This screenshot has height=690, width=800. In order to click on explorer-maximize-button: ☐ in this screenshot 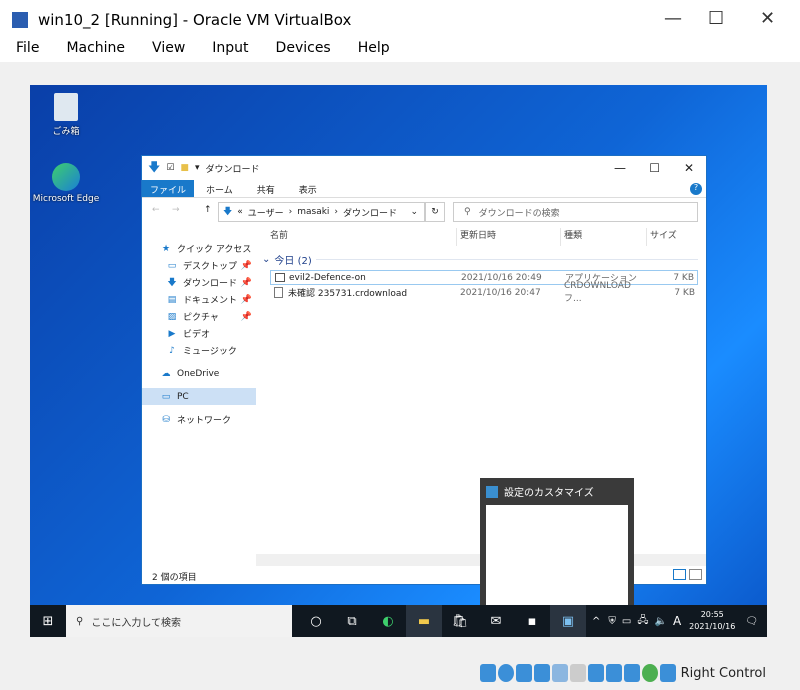, I will do `click(654, 168)`.